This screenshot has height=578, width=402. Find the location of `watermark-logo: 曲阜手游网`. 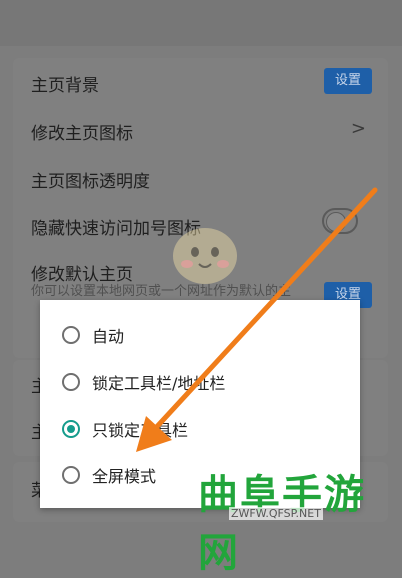

watermark-logo: 曲阜手游网 is located at coordinates (282, 523).